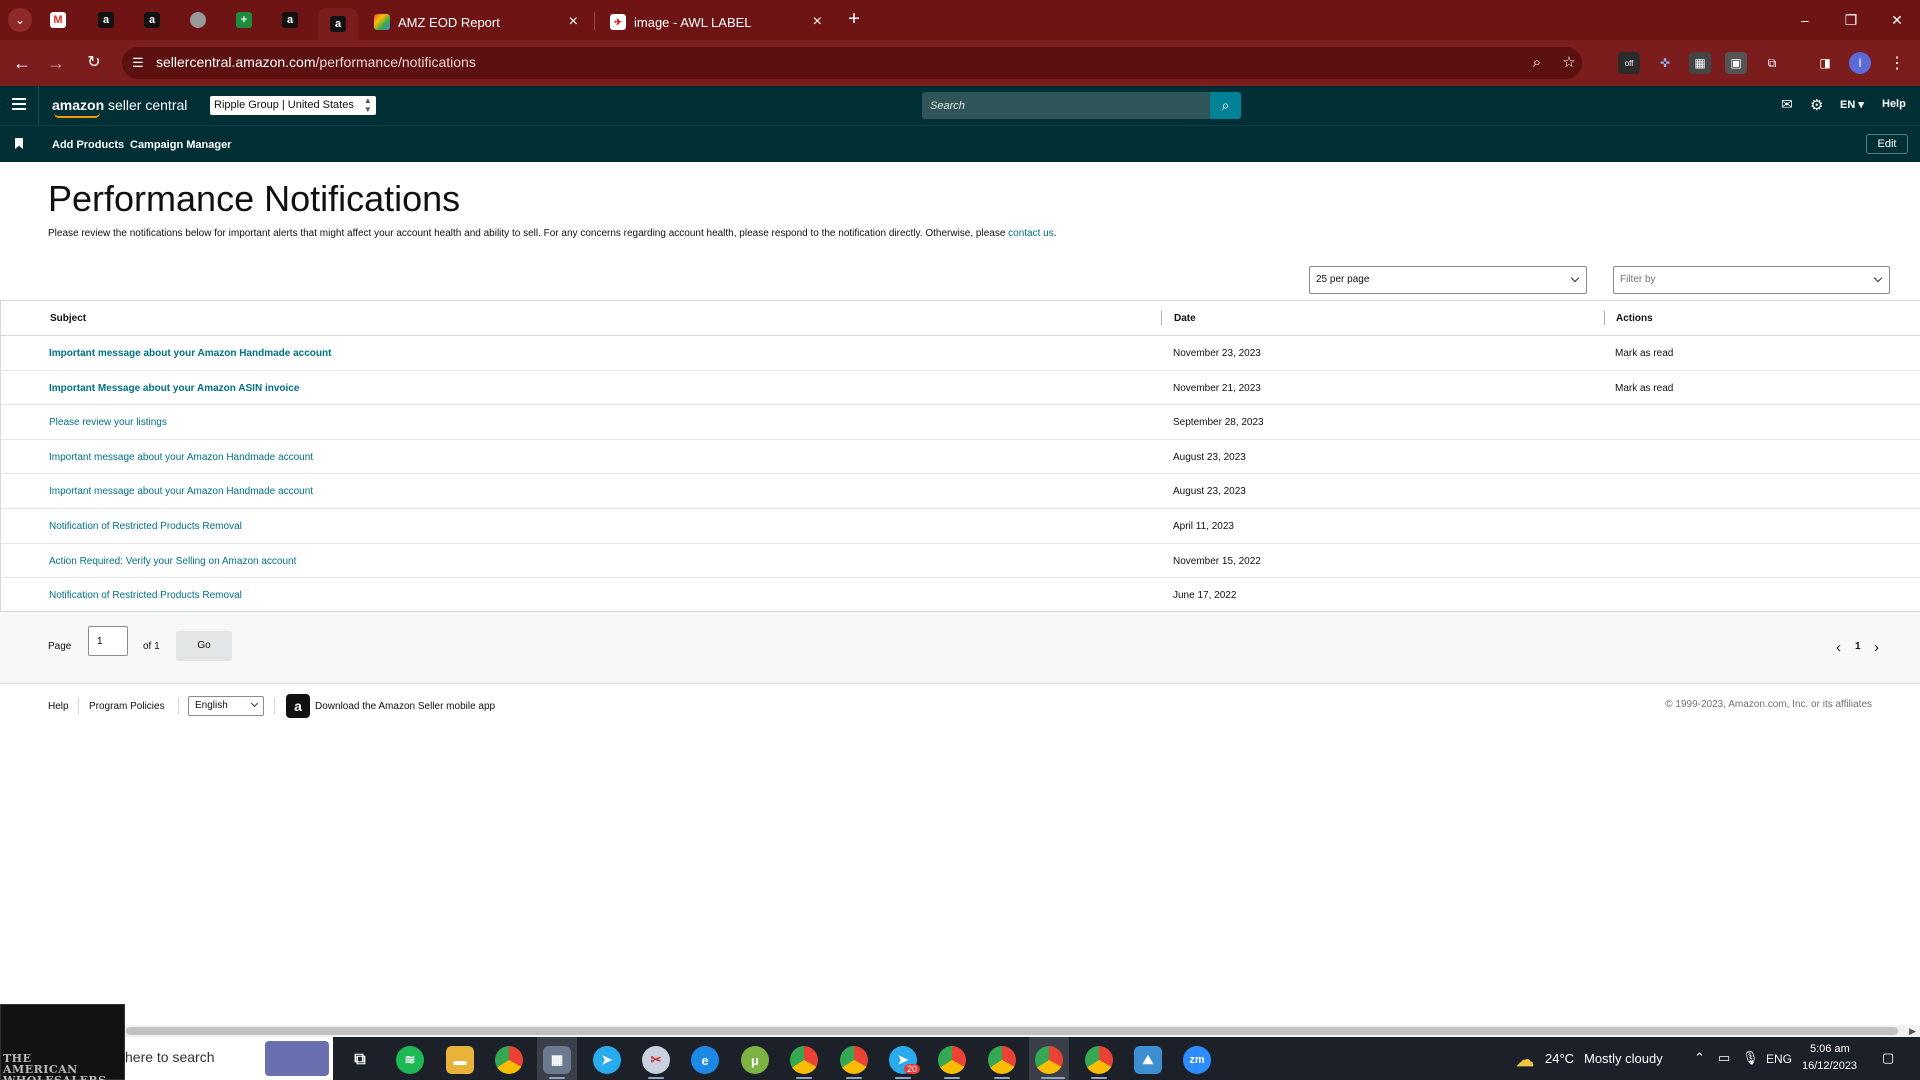  What do you see at coordinates (410, 1060) in the screenshot?
I see `spotify-icon: ≋` at bounding box center [410, 1060].